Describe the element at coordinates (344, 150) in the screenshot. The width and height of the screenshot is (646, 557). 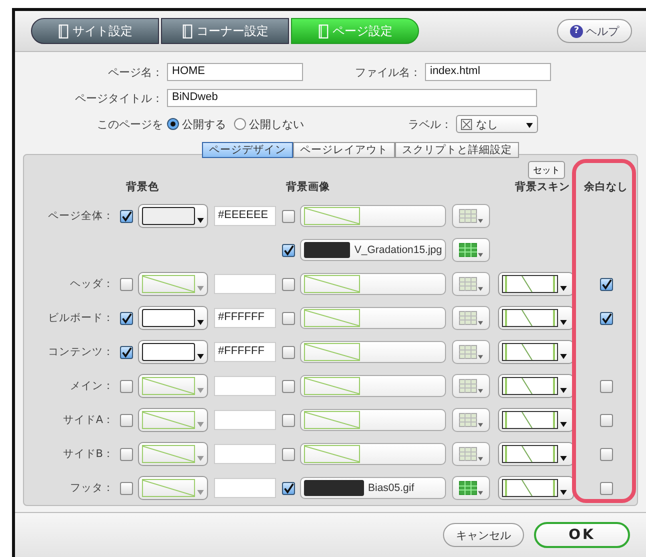
I see `tab: ページレイアウト` at that location.